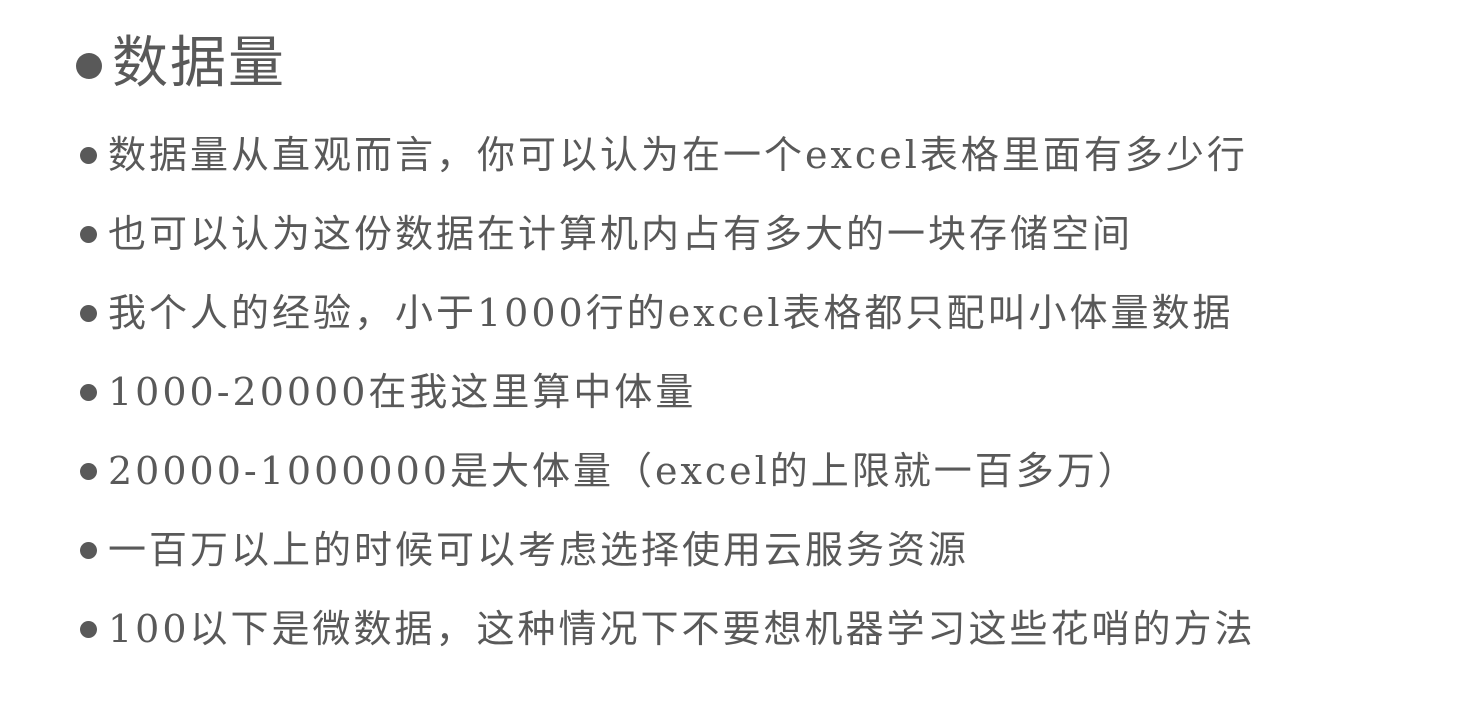 The width and height of the screenshot is (1464, 705). What do you see at coordinates (199, 63) in the screenshot?
I see `slide-title: 数据量` at bounding box center [199, 63].